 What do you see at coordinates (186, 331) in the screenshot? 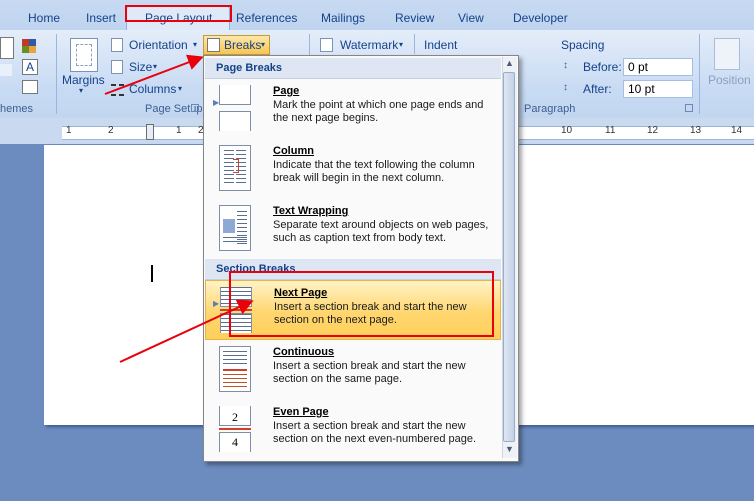
I see `arrow-to-next-page` at bounding box center [186, 331].